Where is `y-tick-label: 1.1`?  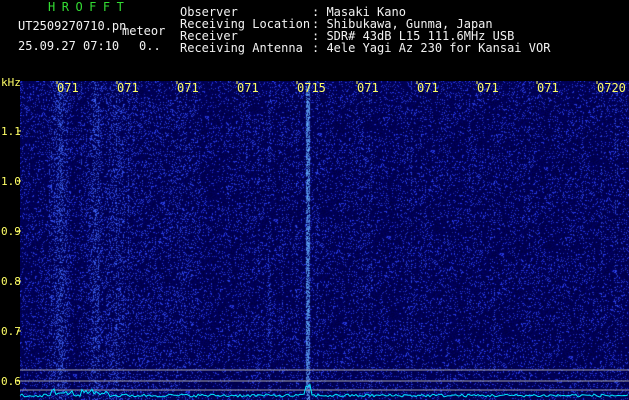
y-tick-label: 1.1 is located at coordinates (11, 131).